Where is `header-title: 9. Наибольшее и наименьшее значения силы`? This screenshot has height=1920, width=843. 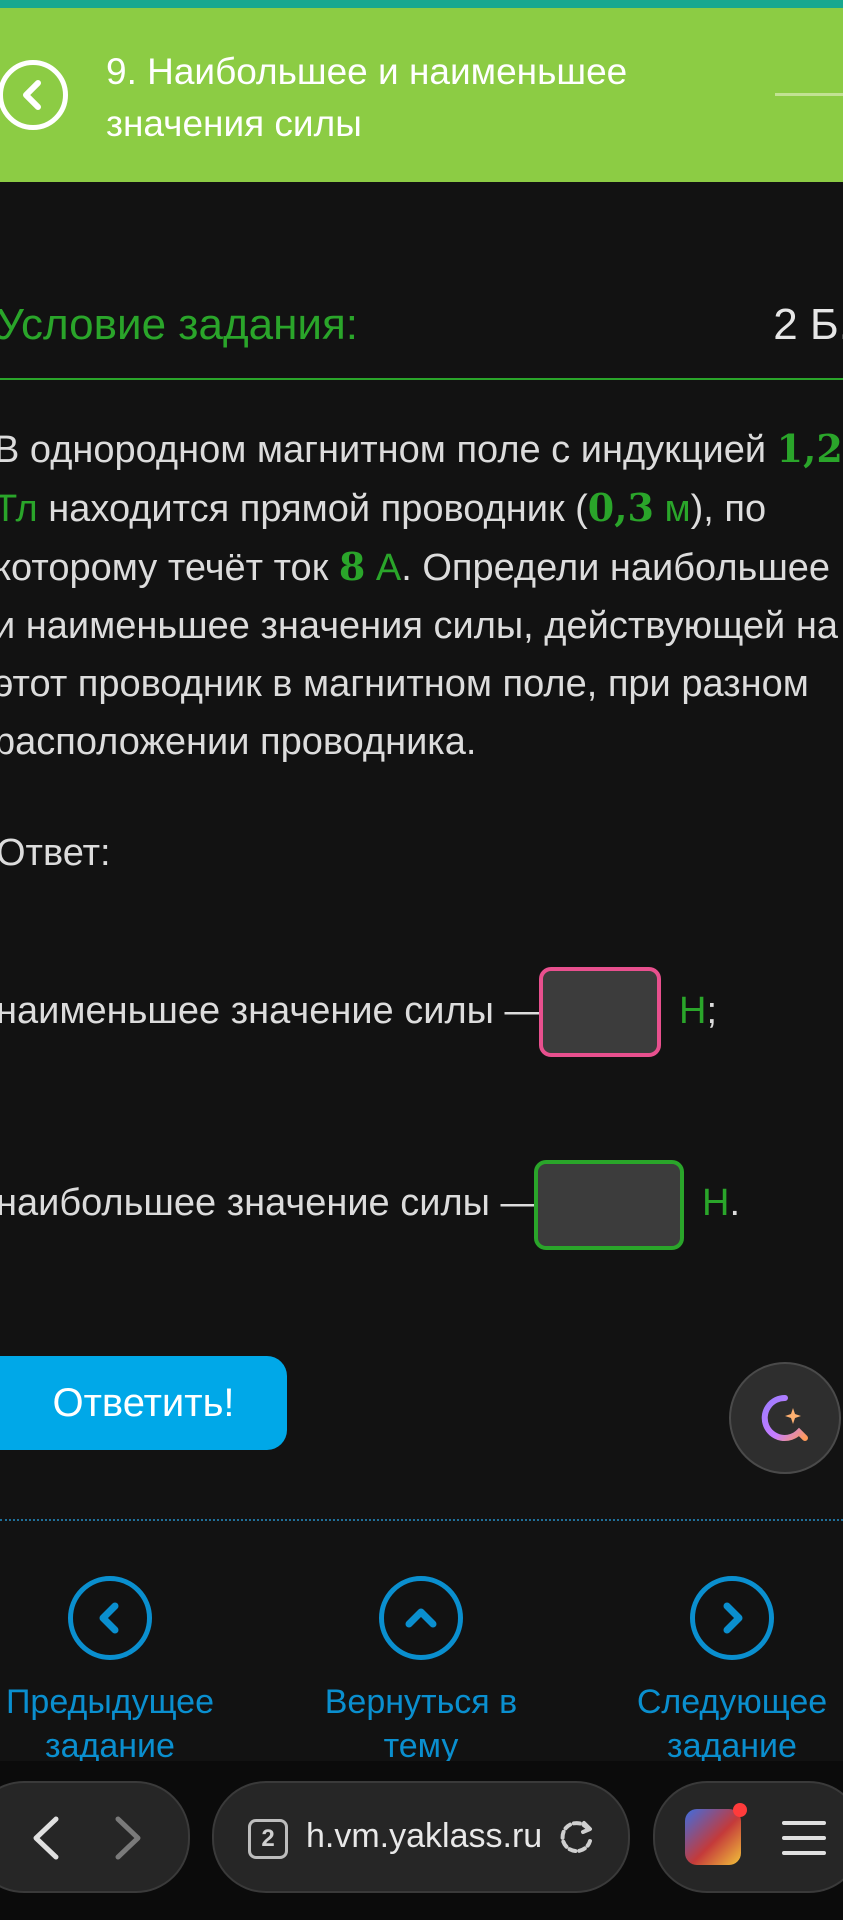 header-title: 9. Наибольшее и наименьшее значения силы is located at coordinates (367, 97).